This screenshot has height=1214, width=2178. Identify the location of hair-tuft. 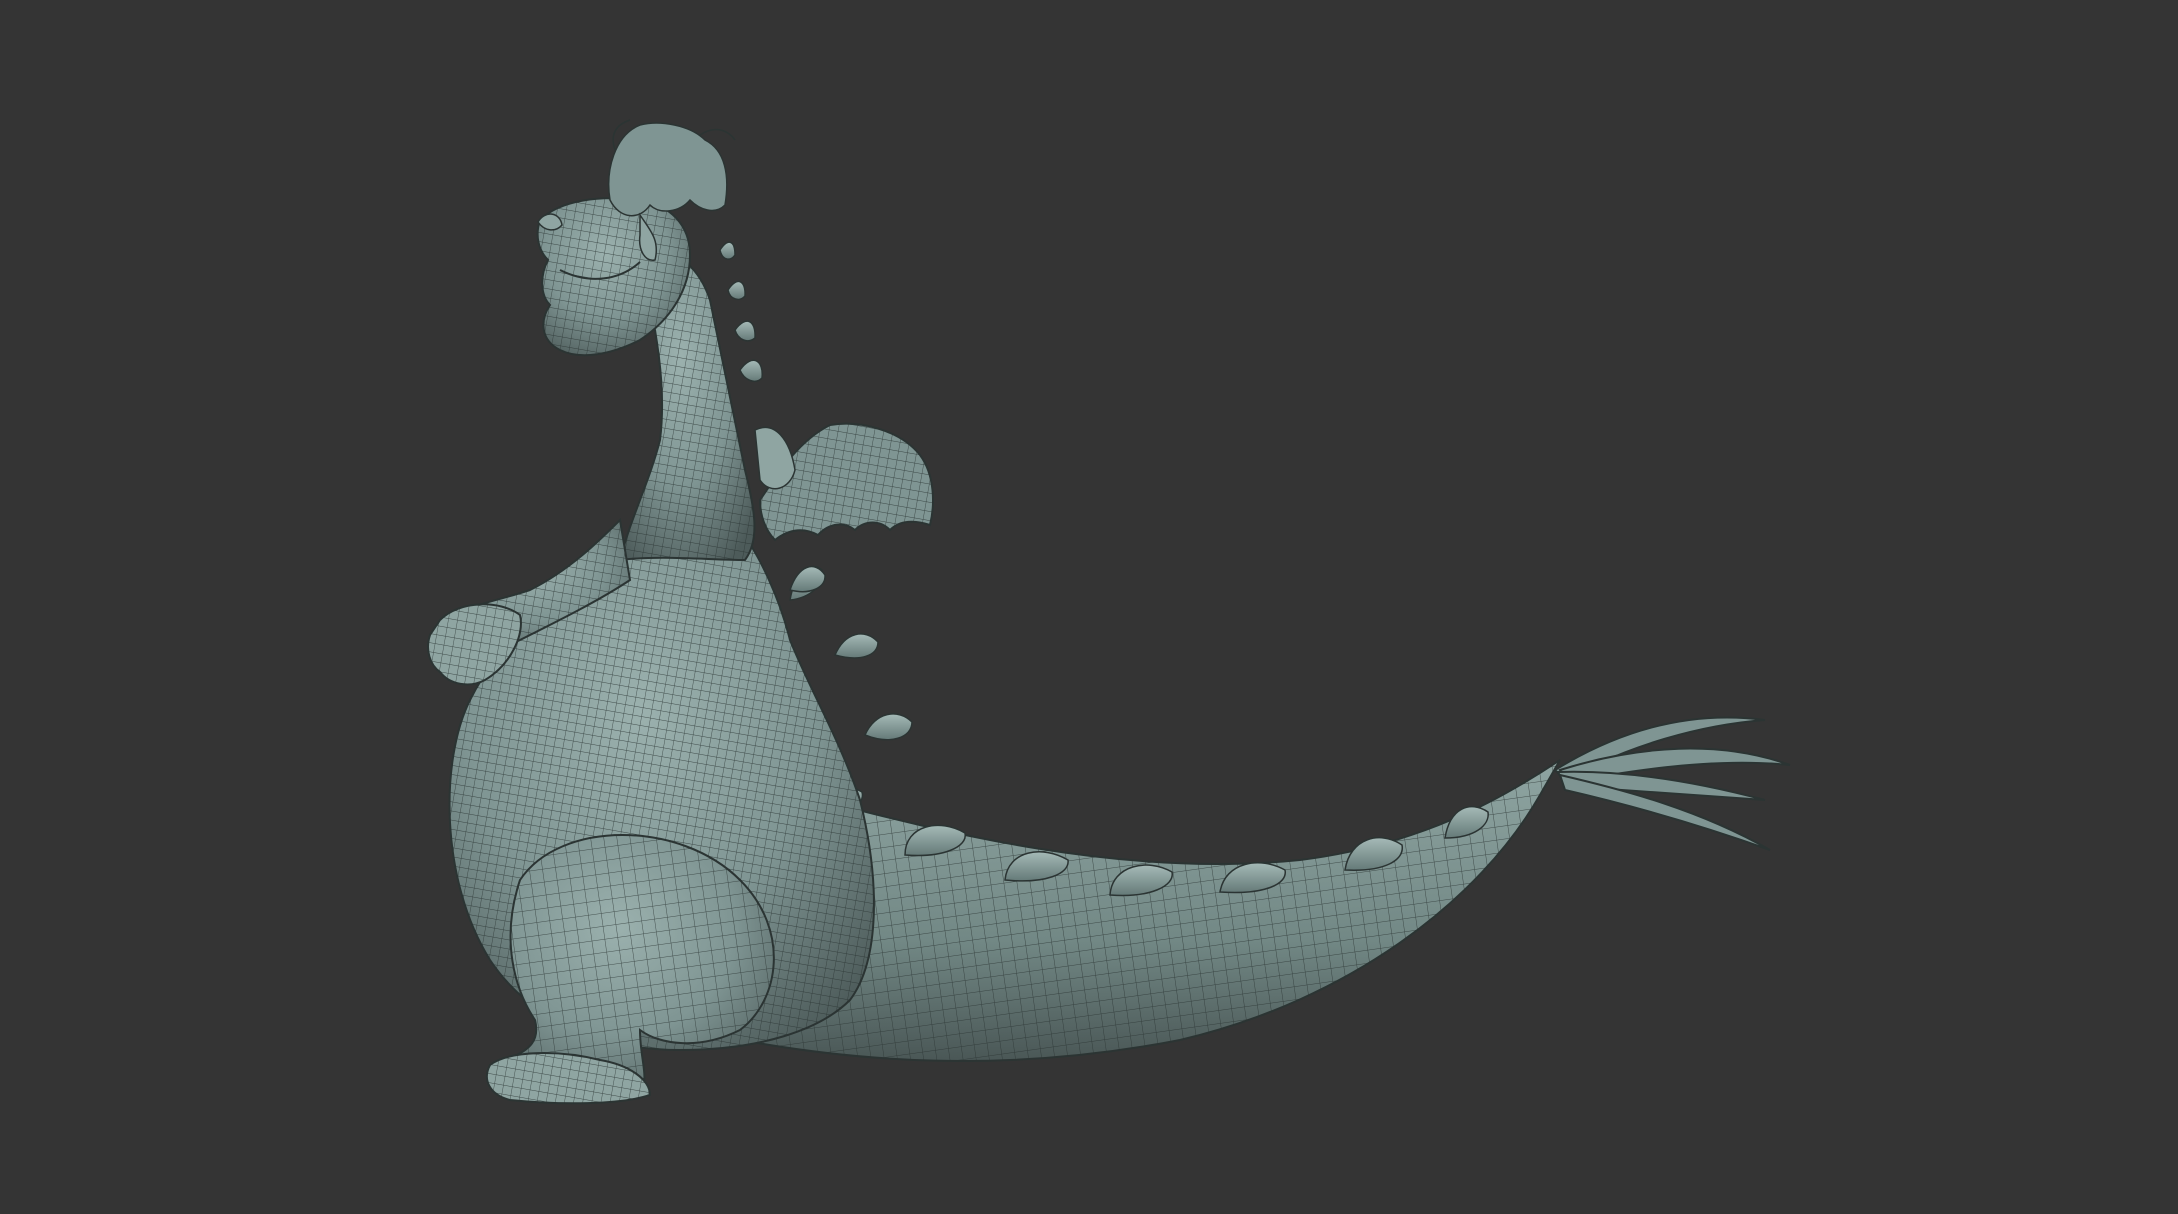
(672, 168).